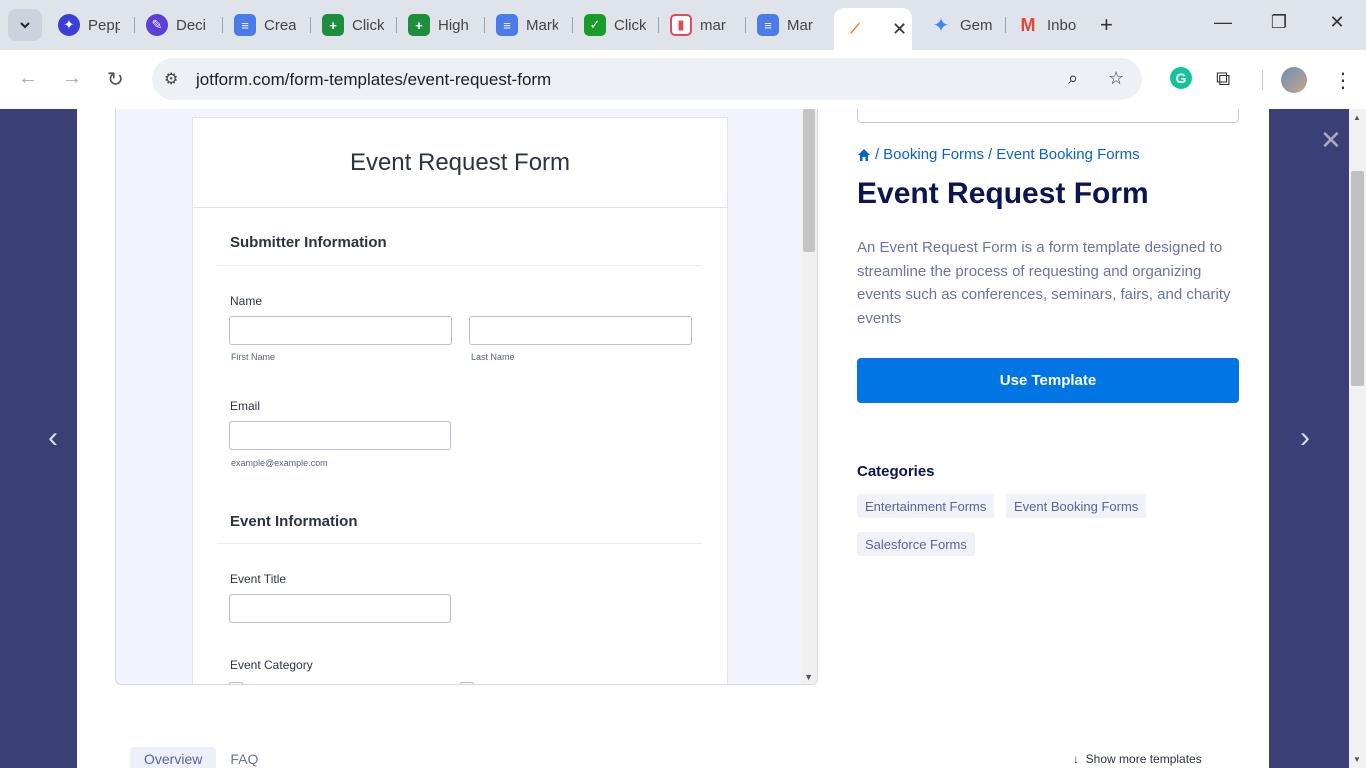  I want to click on category-chip: Event Booking Forms, so click(1076, 506).